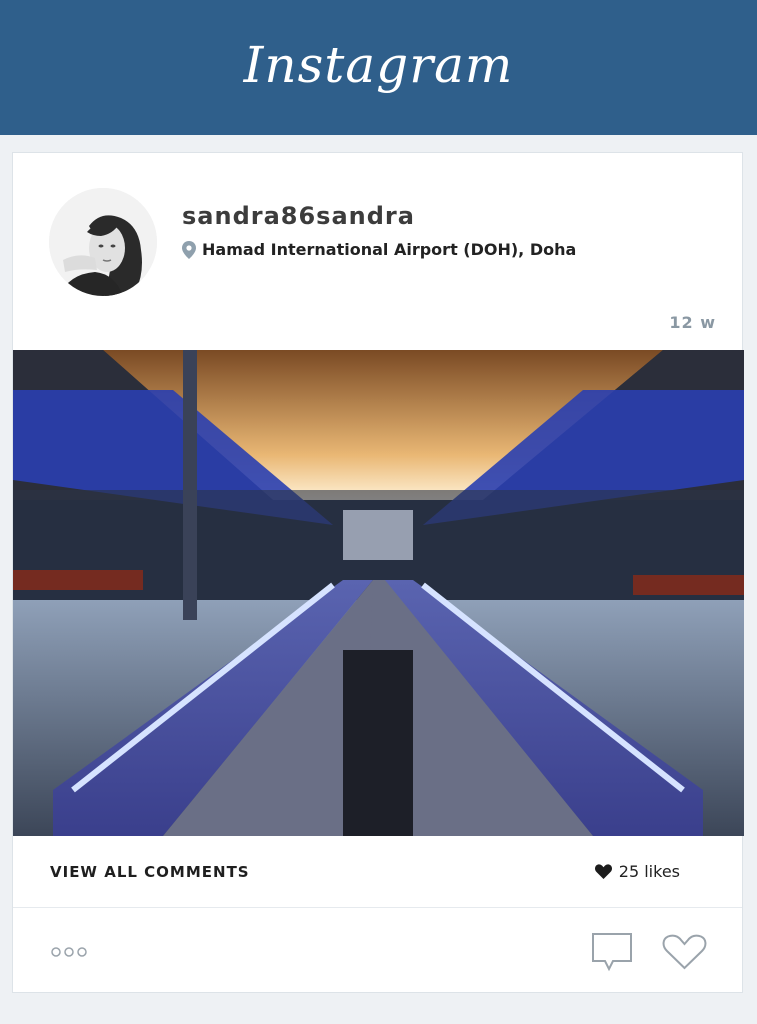 The image size is (757, 1024). What do you see at coordinates (377, 907) in the screenshot?
I see `divider` at bounding box center [377, 907].